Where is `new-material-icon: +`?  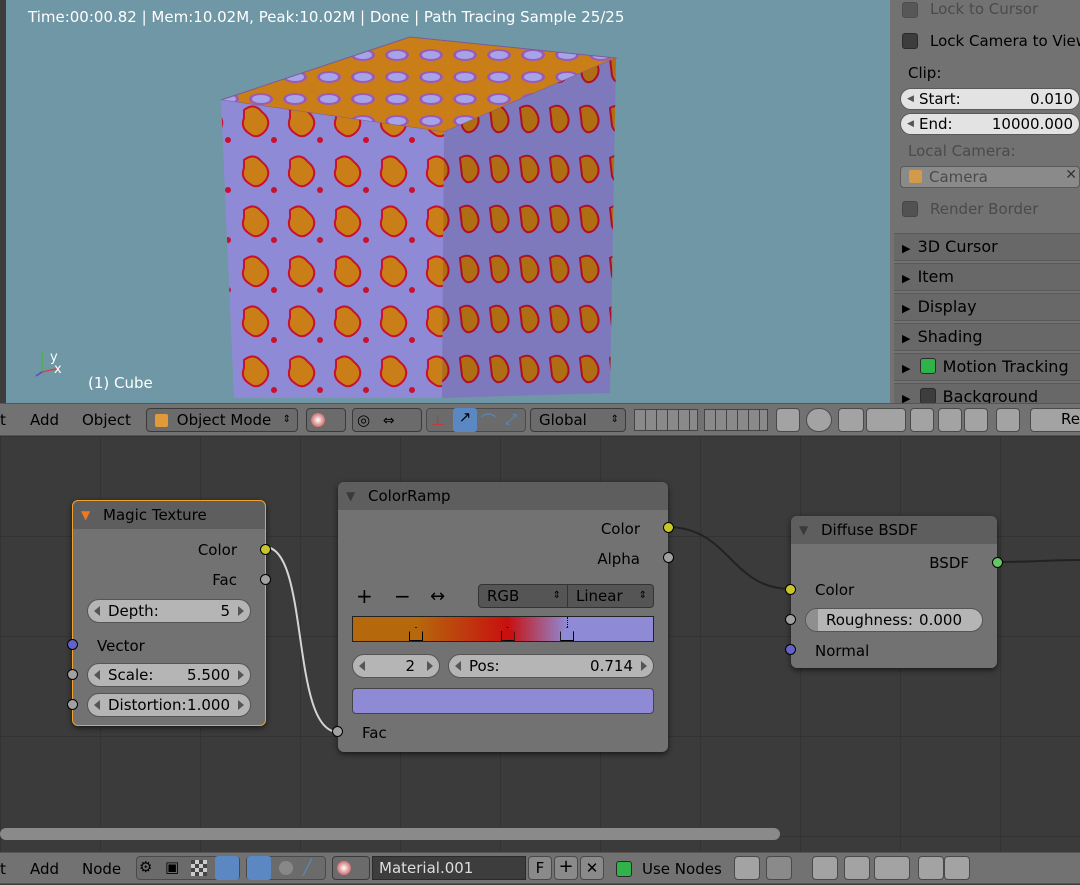 new-material-icon: + is located at coordinates (566, 868).